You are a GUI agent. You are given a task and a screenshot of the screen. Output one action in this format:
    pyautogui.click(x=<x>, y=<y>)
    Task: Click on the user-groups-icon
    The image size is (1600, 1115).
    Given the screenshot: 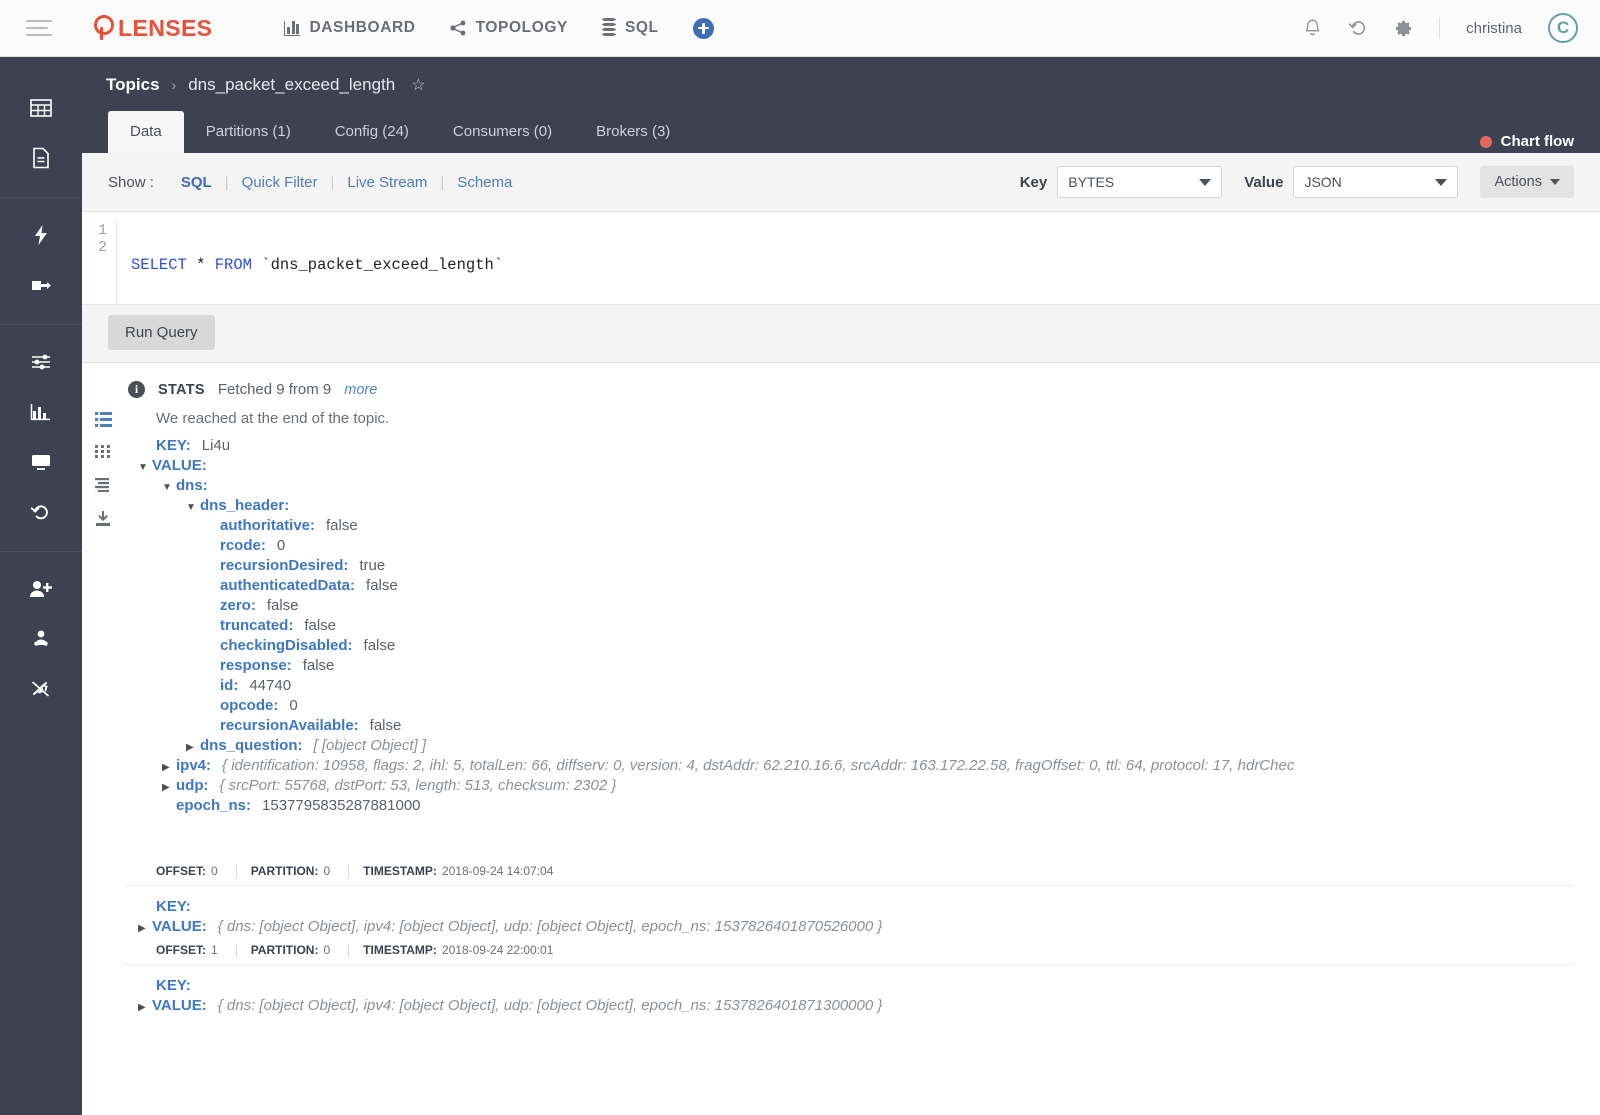 What is the action you would take?
    pyautogui.click(x=41, y=638)
    